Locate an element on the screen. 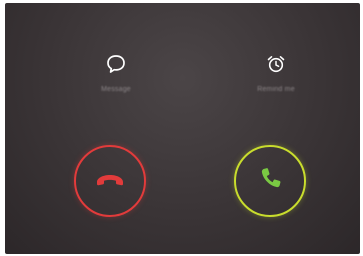  decline-call-button is located at coordinates (110, 181).